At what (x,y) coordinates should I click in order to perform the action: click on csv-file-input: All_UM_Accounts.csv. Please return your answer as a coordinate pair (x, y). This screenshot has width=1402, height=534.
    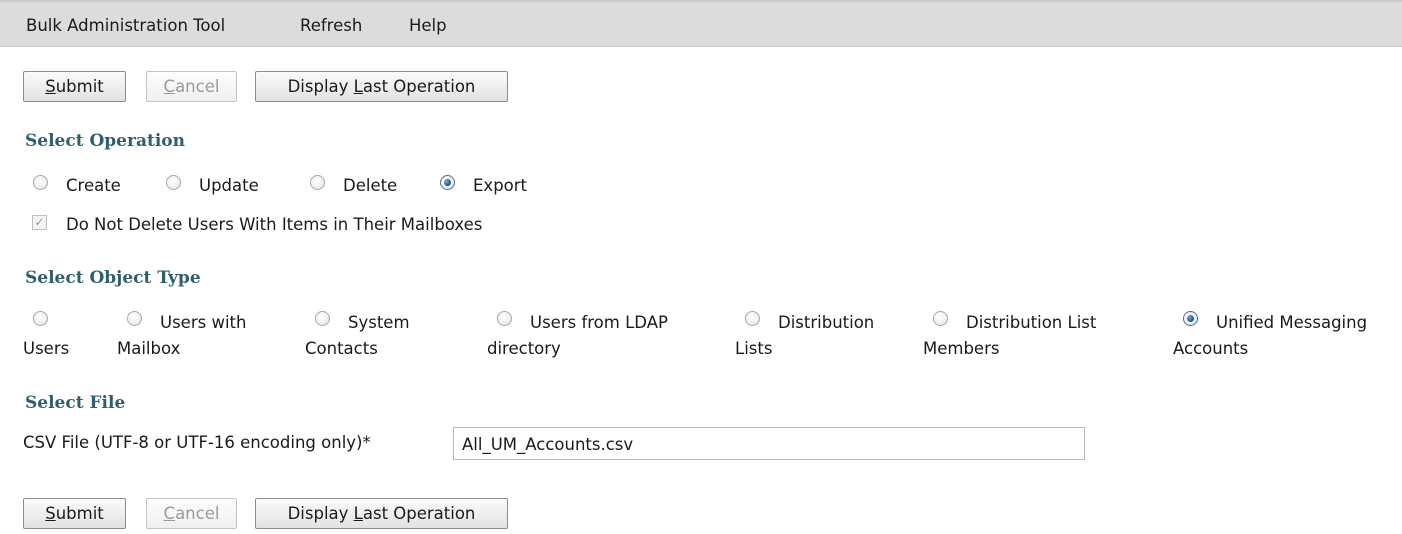
    Looking at the image, I should click on (769, 443).